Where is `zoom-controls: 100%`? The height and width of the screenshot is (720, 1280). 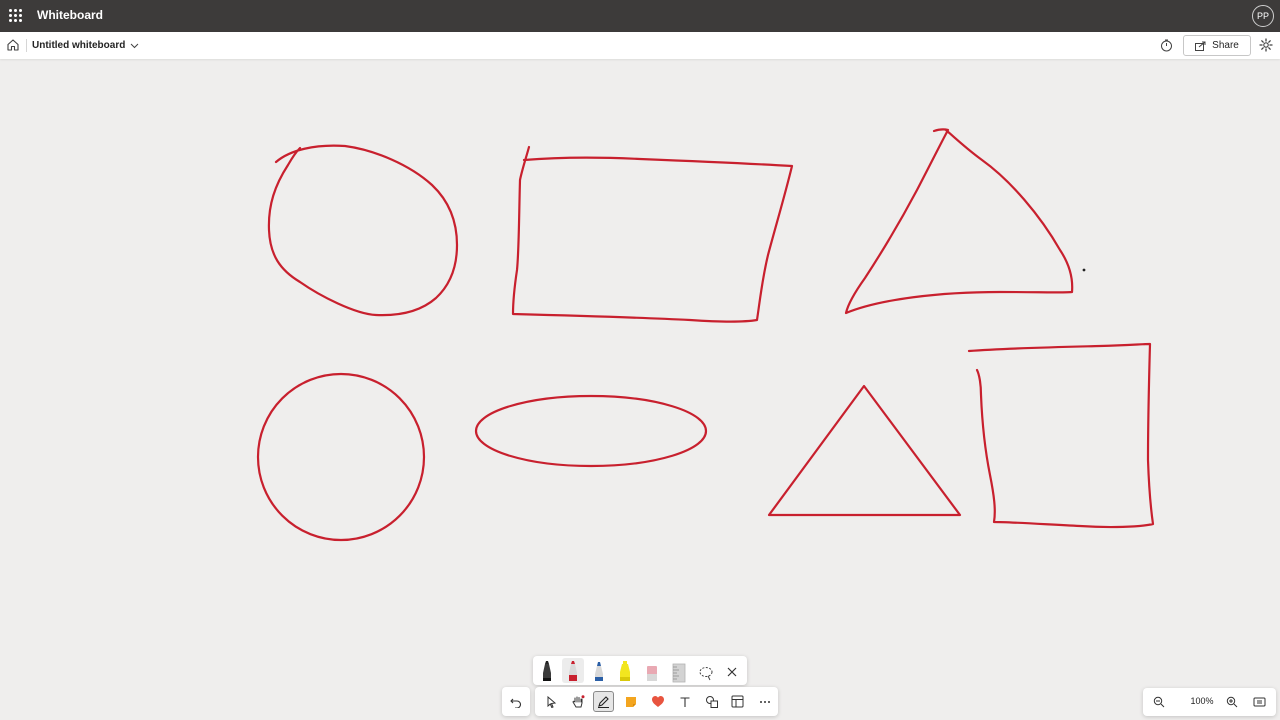 zoom-controls: 100% is located at coordinates (1209, 702).